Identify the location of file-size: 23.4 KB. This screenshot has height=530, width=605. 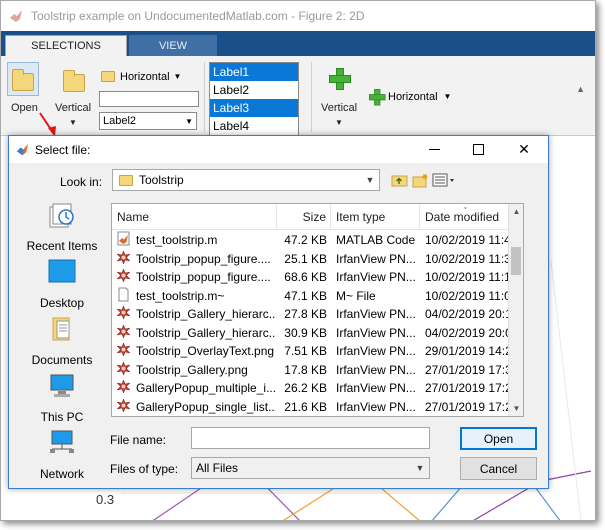
(302, 416).